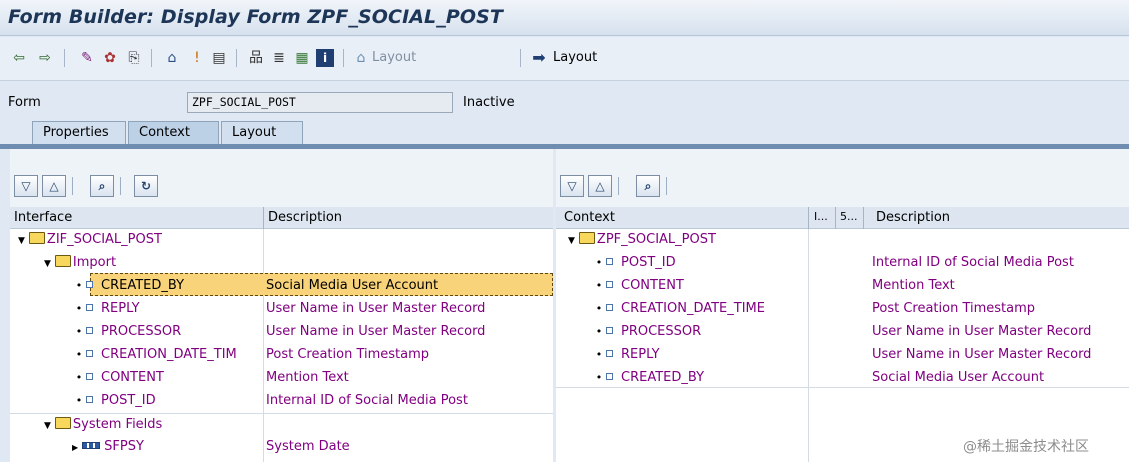 This screenshot has width=1129, height=462. I want to click on hierarchy-icon: 品, so click(256, 58).